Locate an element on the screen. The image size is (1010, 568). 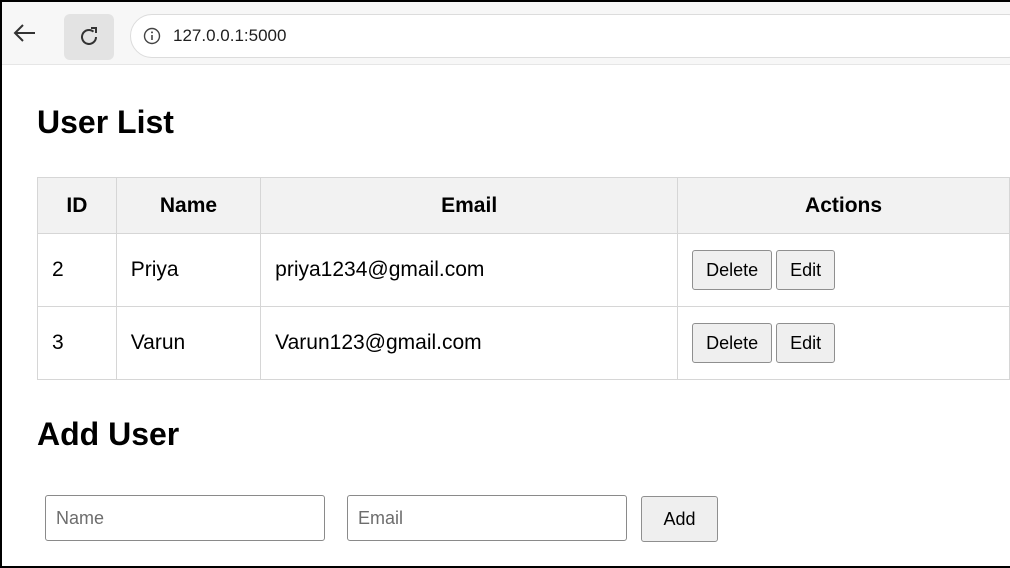
add-user-button: Add is located at coordinates (679, 519).